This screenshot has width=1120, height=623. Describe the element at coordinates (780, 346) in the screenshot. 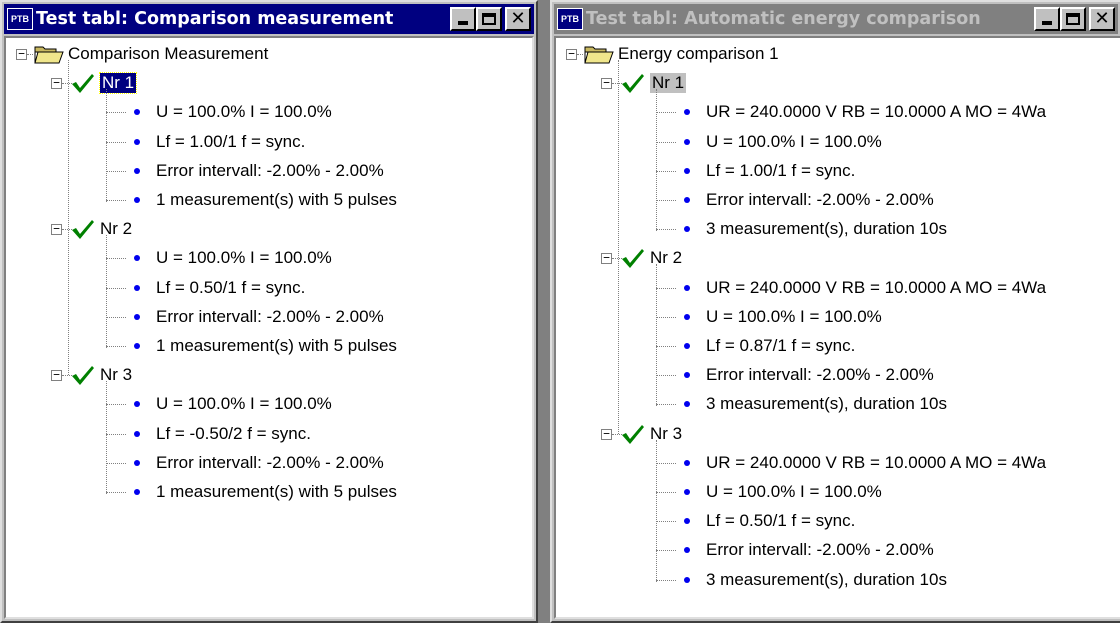

I see `tree-item-label: Lf = 0.87/1 f = sync.` at that location.